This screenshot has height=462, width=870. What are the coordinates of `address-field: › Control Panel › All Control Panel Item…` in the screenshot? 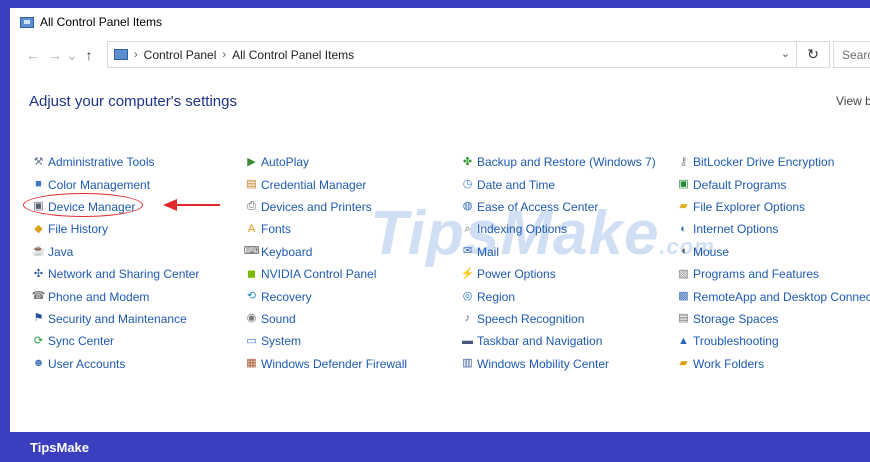 It's located at (452, 54).